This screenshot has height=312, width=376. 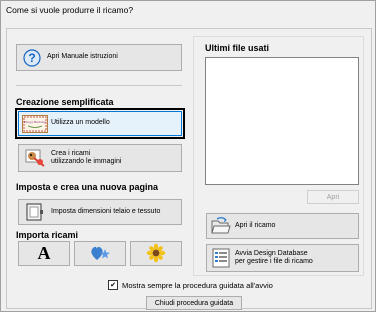 What do you see at coordinates (221, 258) in the screenshot?
I see `database-list-icon` at bounding box center [221, 258].